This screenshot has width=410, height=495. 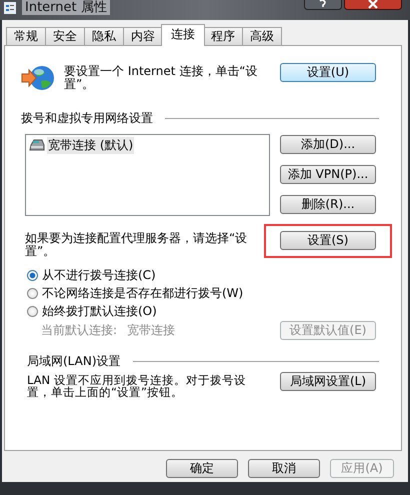 I want to click on radio-label: 始终拨打默认连接(O), so click(x=99, y=311).